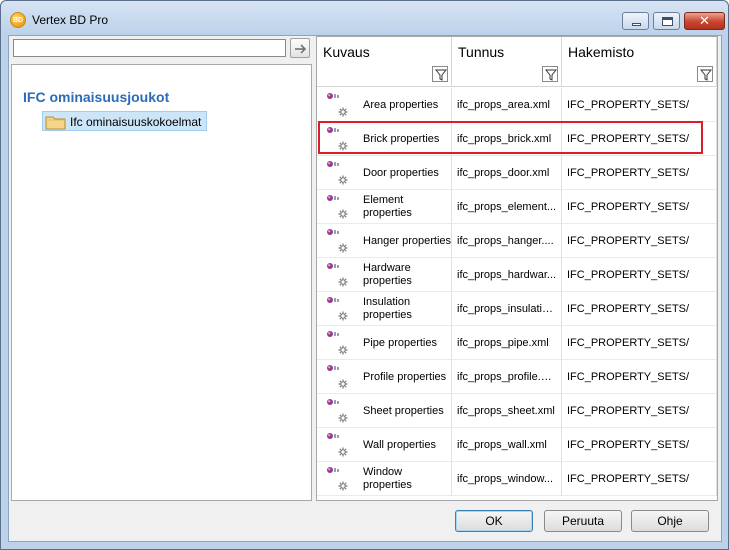 This screenshot has height=550, width=729. I want to click on maximize-button, so click(666, 21).